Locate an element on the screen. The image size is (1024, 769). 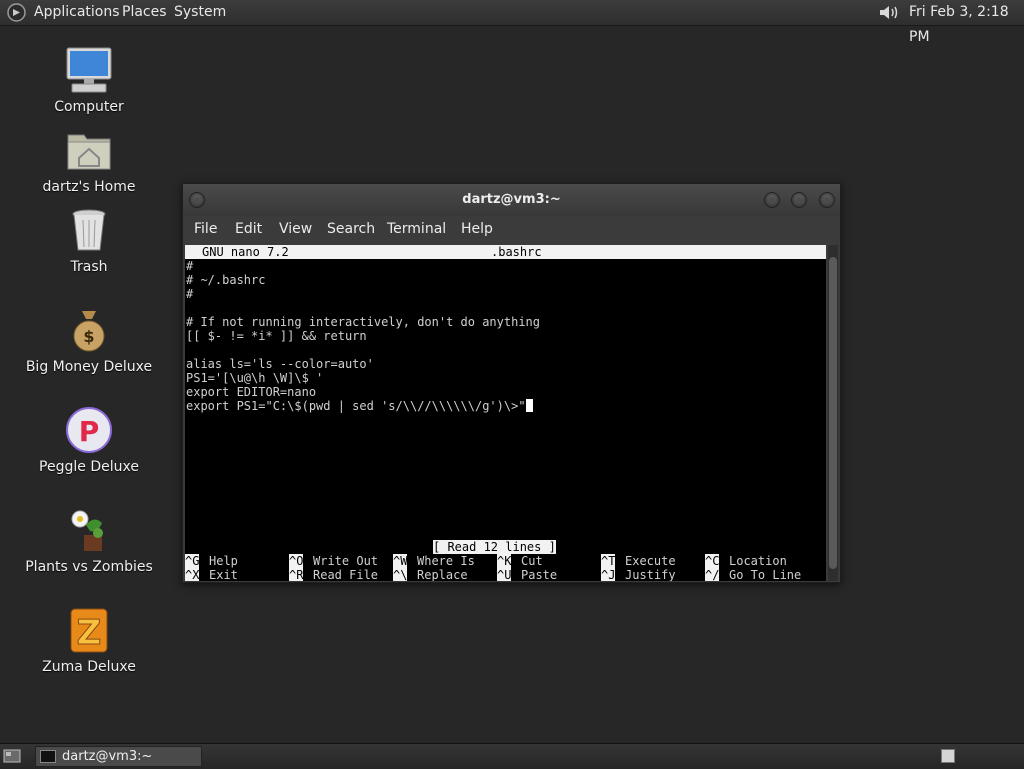
minimize-button is located at coordinates (772, 200).